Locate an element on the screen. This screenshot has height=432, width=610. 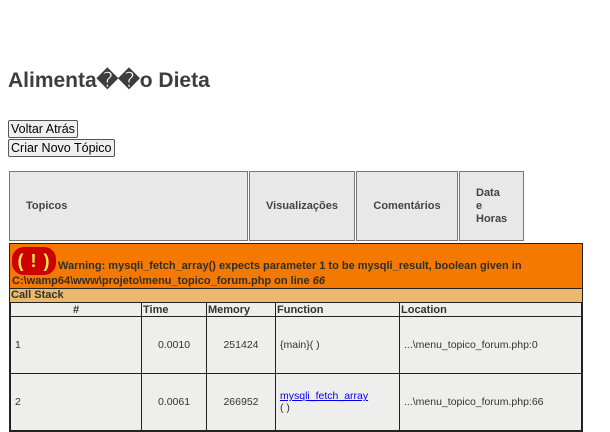
header-date-time-label: Data e Horas is located at coordinates (492, 205).